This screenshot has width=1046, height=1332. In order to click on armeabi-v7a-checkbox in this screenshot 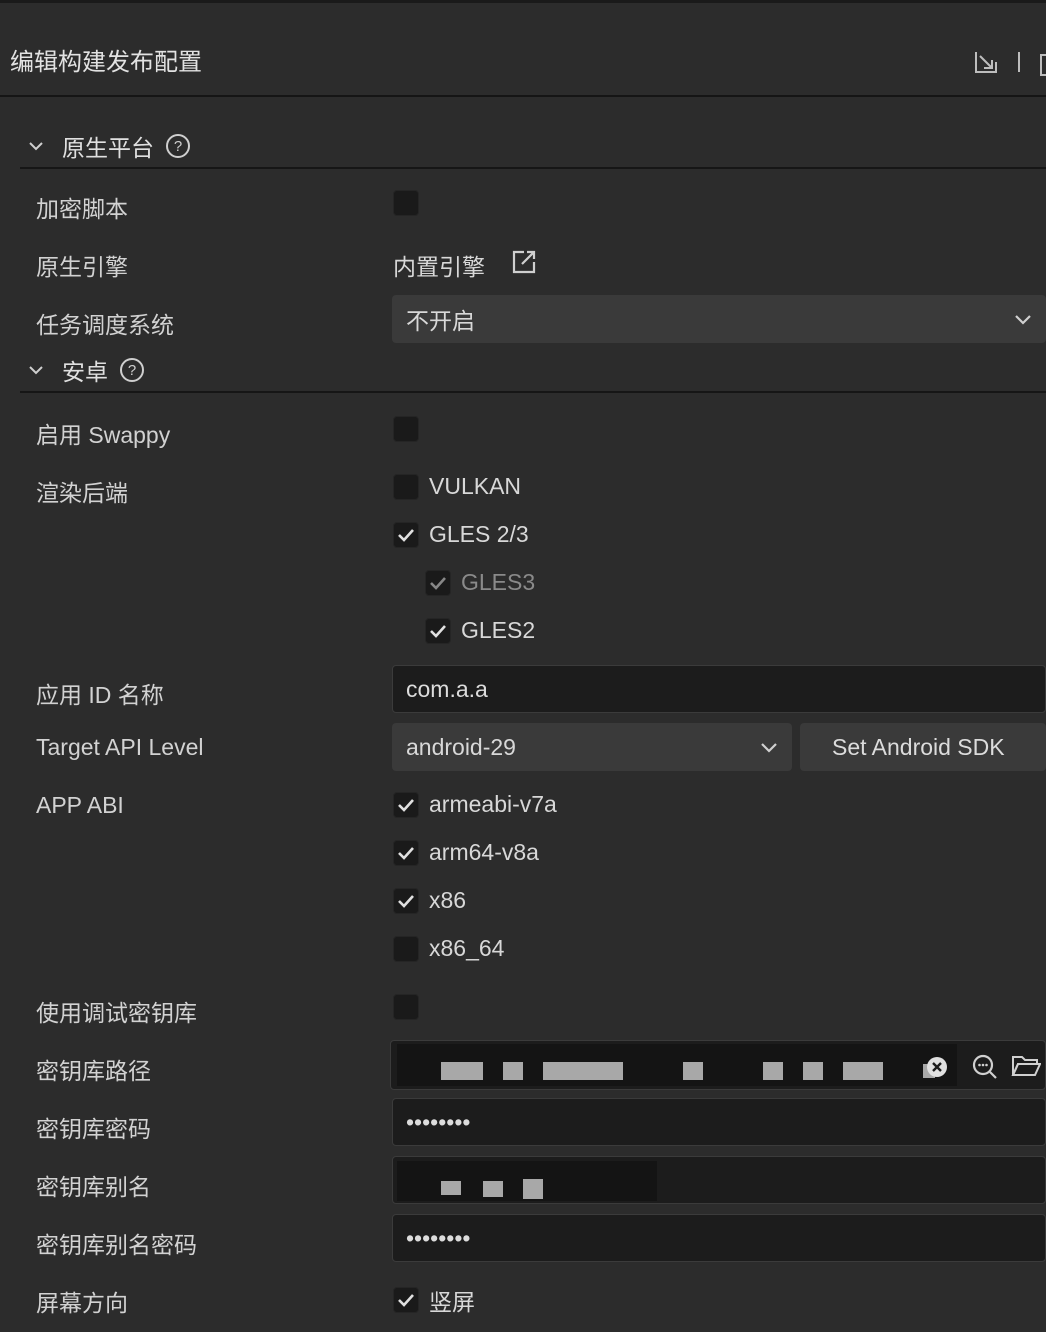, I will do `click(406, 804)`.